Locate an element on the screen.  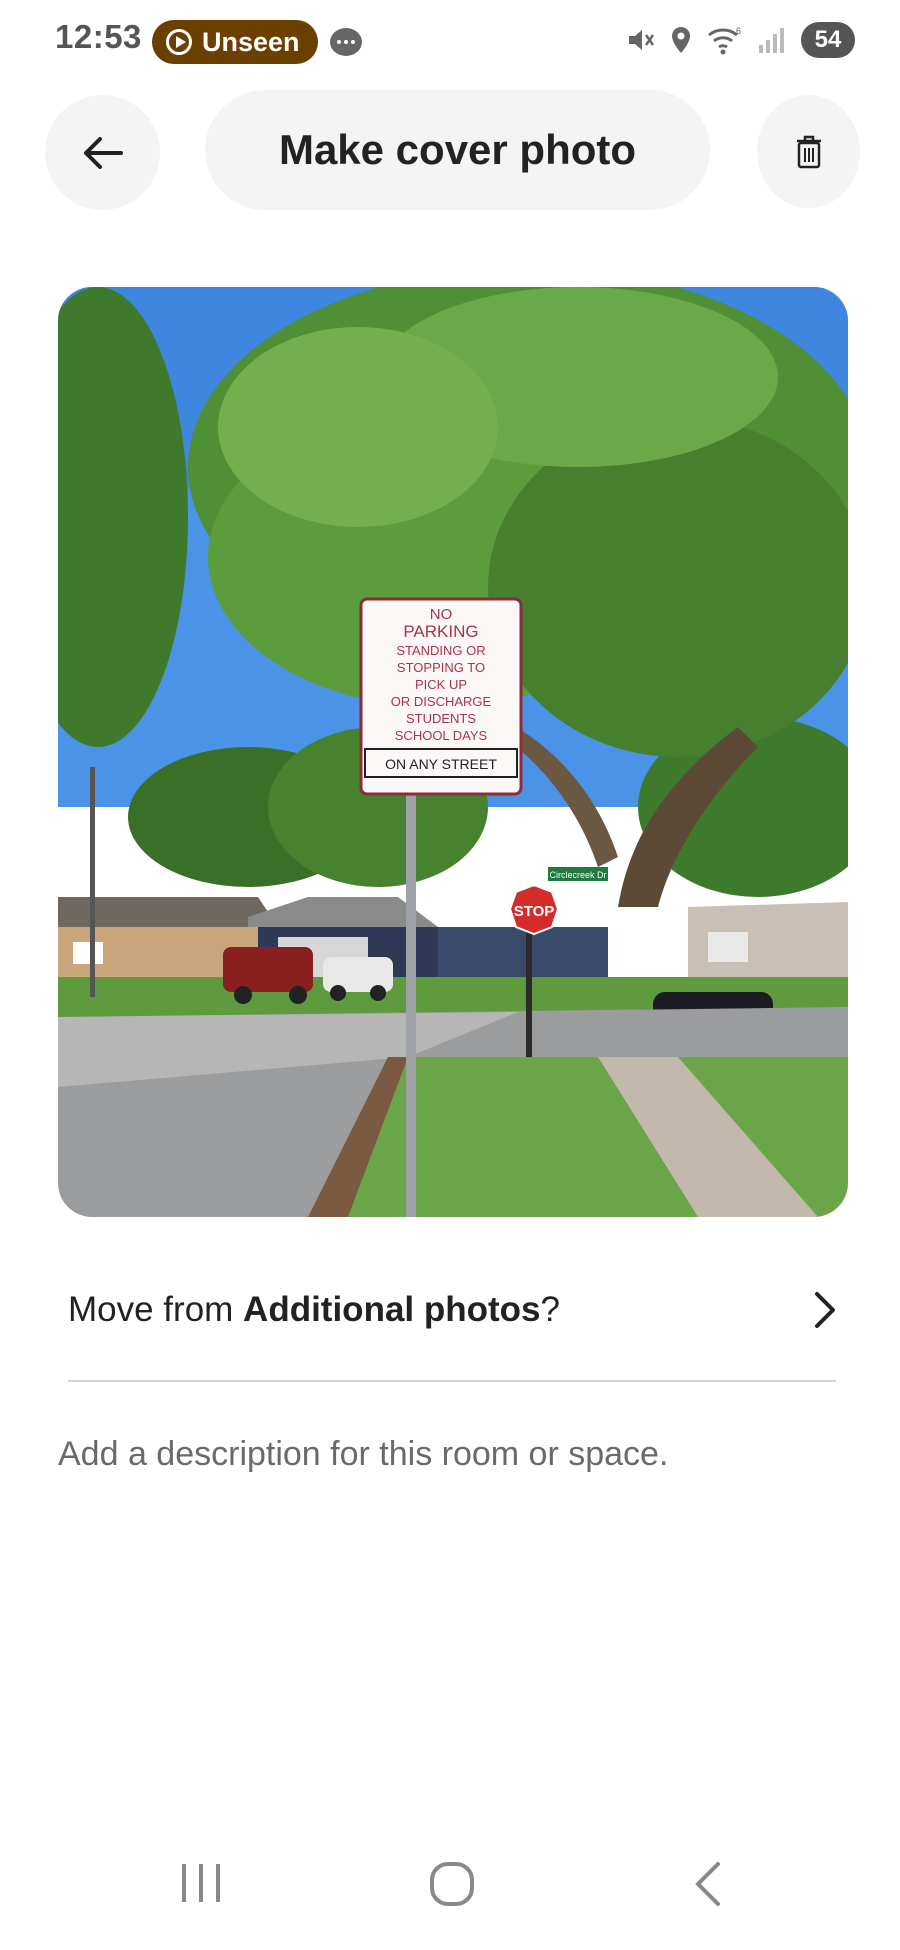
sign-line-1: NO is located at coordinates (441, 614).